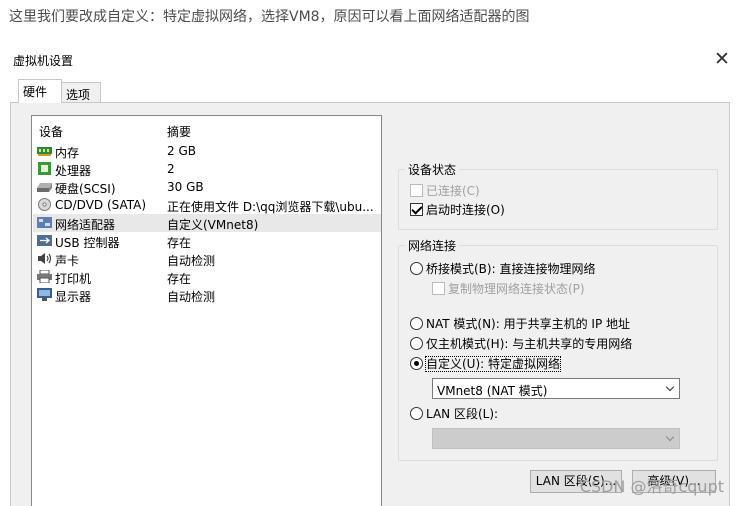 The image size is (740, 506). I want to click on device-summary: 2, so click(171, 169).